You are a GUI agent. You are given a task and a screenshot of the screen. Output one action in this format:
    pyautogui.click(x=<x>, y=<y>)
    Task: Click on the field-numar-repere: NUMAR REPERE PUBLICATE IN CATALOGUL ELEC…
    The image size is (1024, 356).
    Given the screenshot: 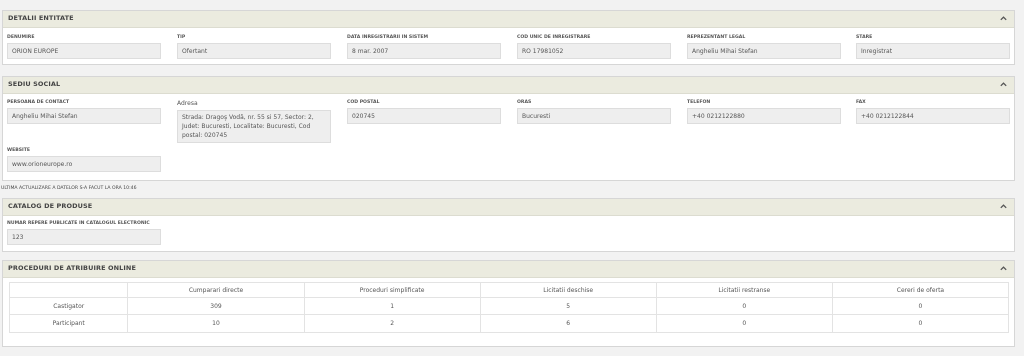 What is the action you would take?
    pyautogui.click(x=84, y=233)
    